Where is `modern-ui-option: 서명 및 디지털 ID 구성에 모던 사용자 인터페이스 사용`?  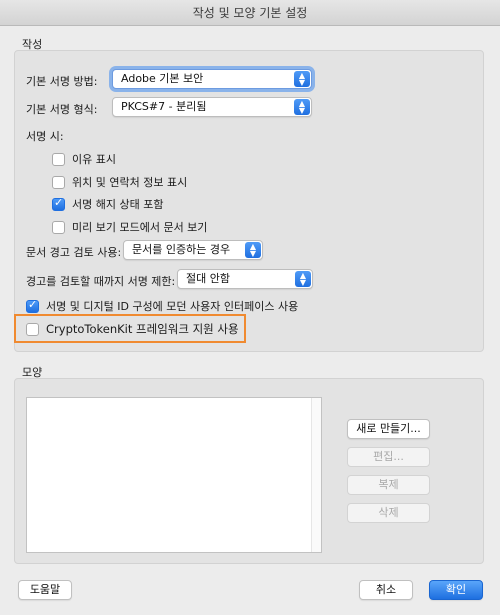
modern-ui-option: 서명 및 디지털 ID 구성에 모던 사용자 인터페이스 사용 is located at coordinates (162, 306).